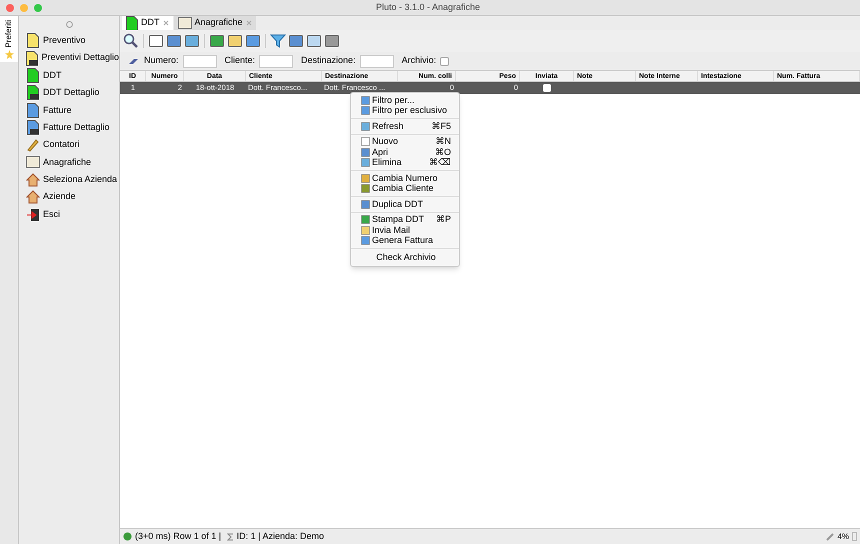  Describe the element at coordinates (69, 58) in the screenshot. I see `sidebar-item: Preventivi Dettaglio` at that location.